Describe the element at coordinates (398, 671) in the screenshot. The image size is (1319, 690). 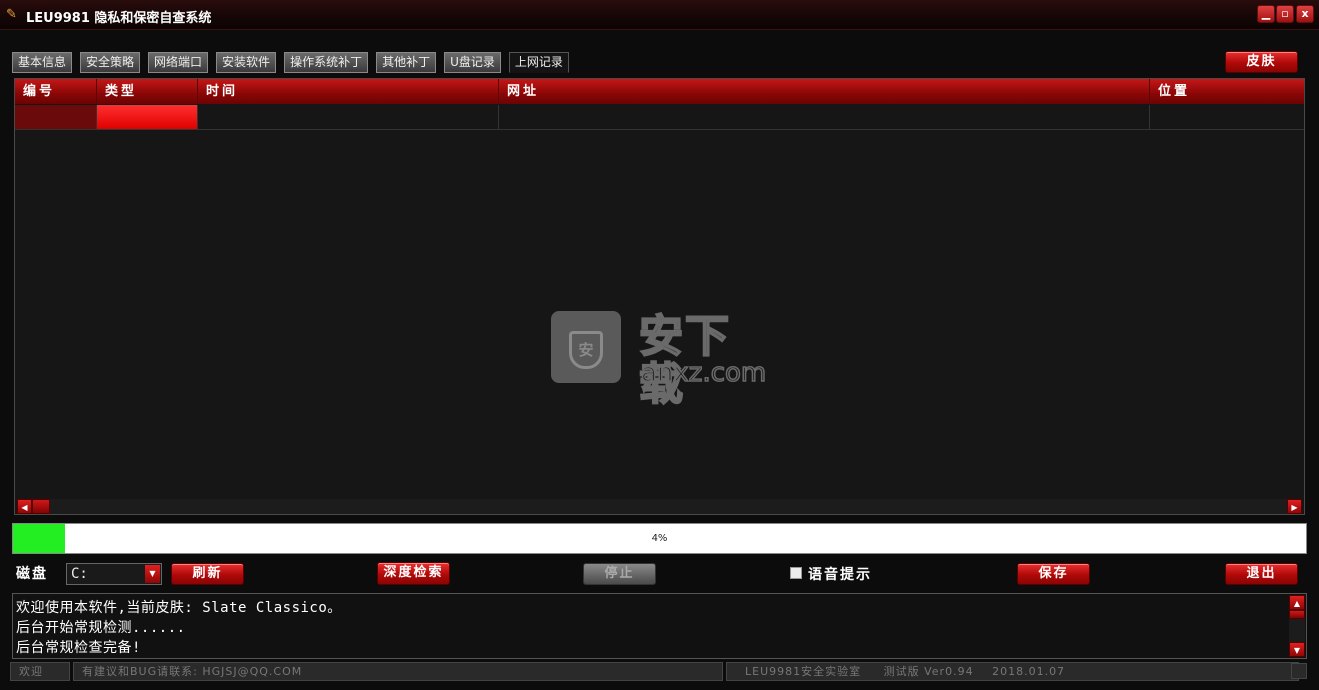
I see `status-contact: 有建议和BUG请联系: HGJSJ@QQ.COM` at that location.